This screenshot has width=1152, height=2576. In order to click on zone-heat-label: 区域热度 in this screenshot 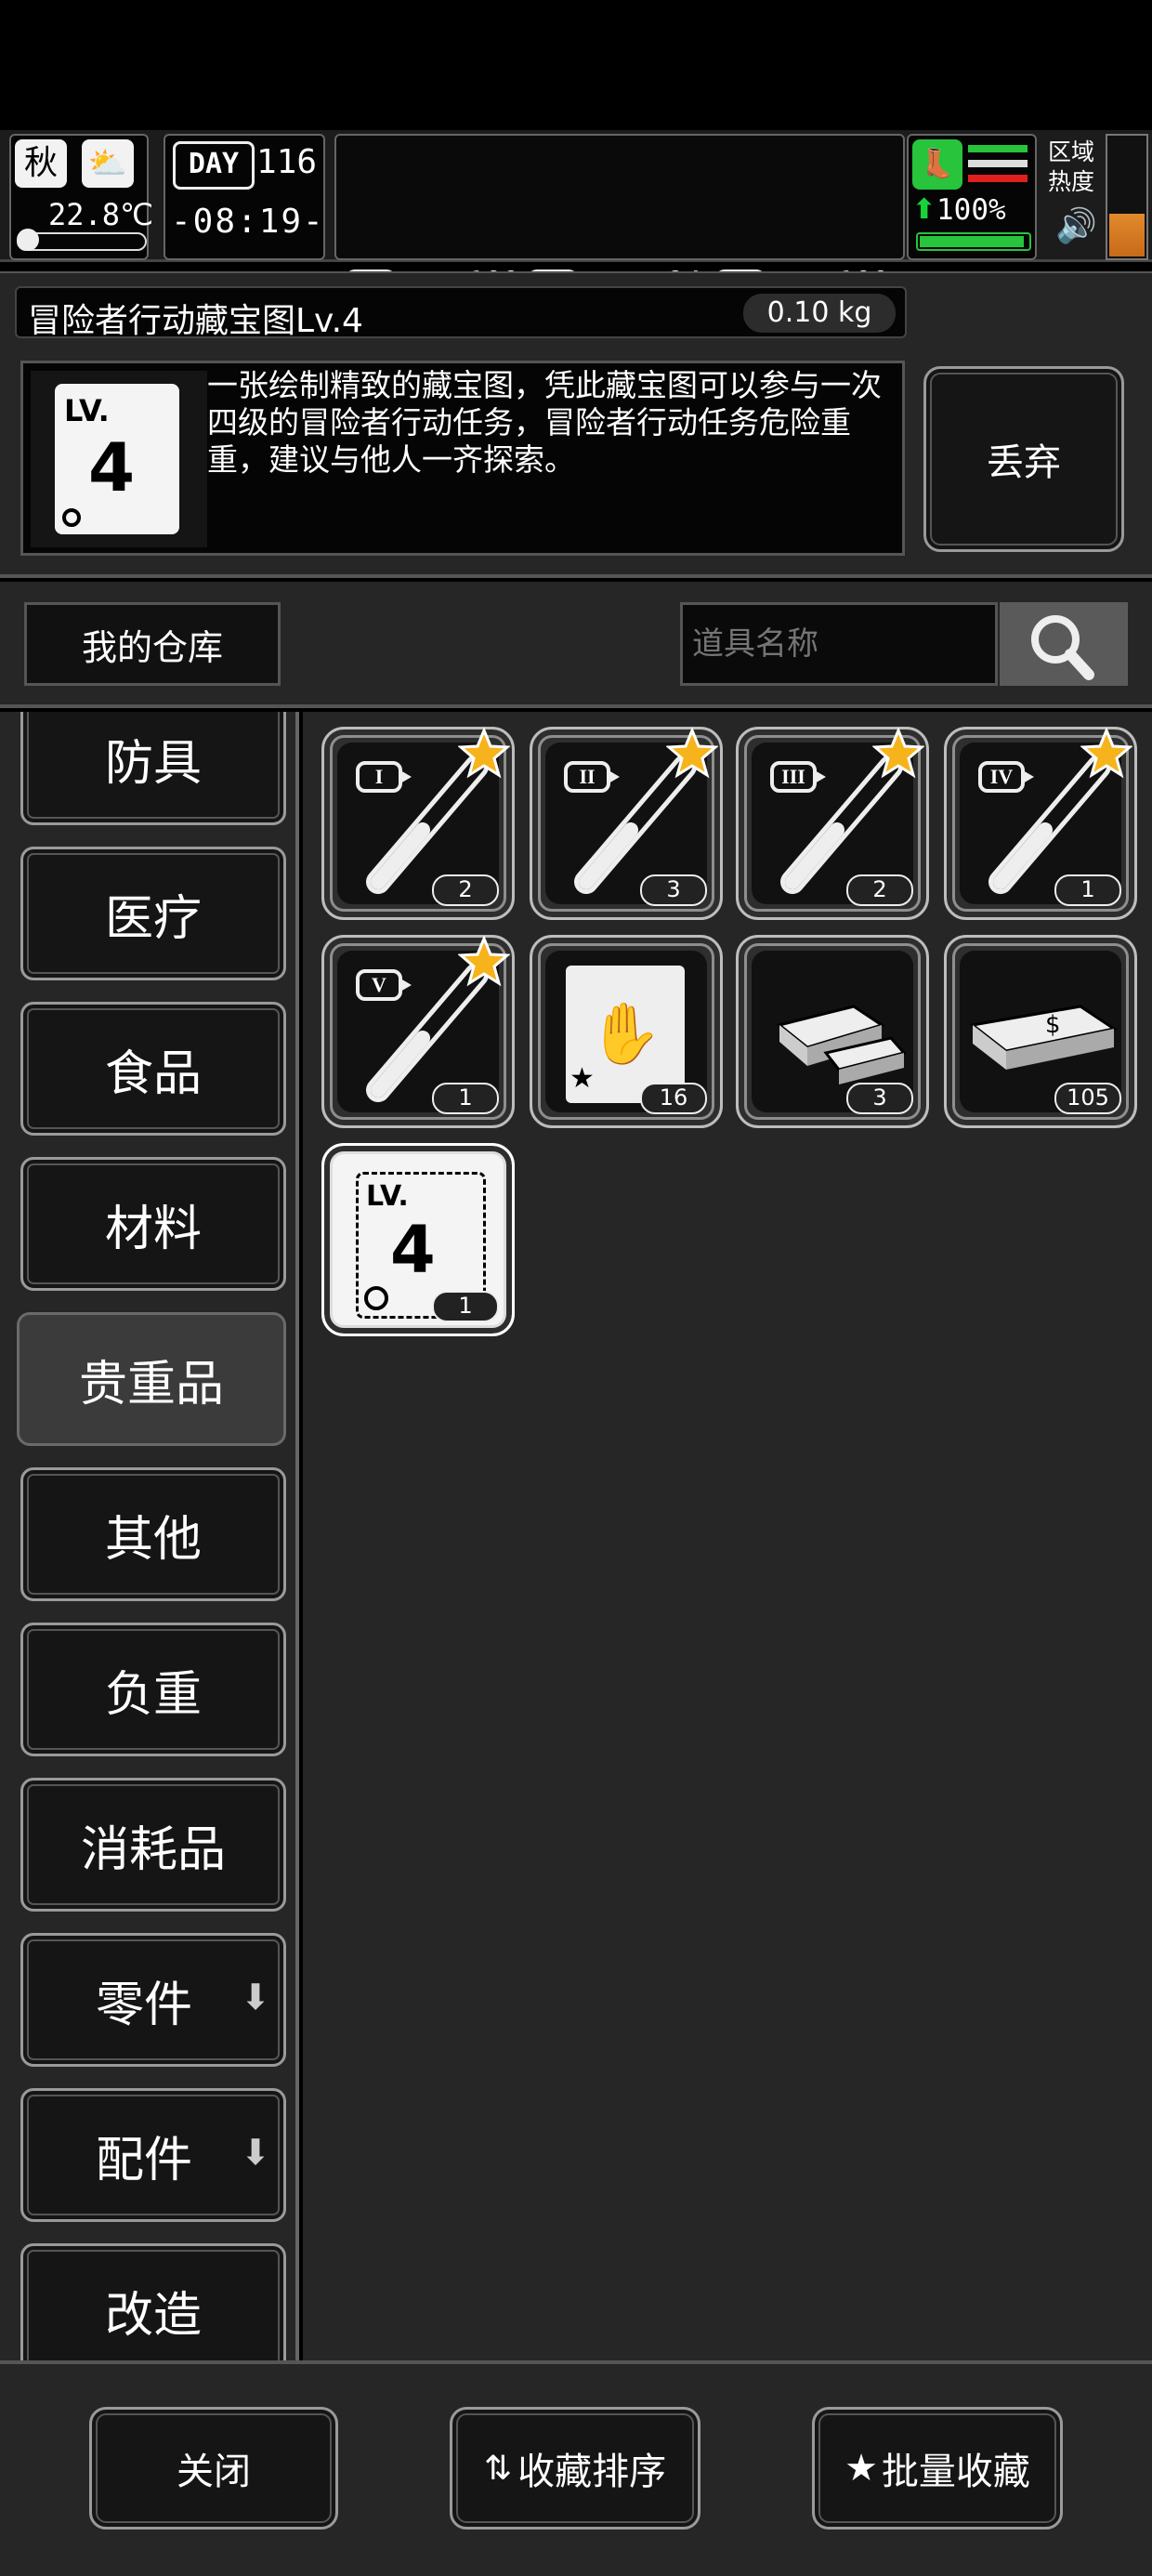, I will do `click(1071, 166)`.